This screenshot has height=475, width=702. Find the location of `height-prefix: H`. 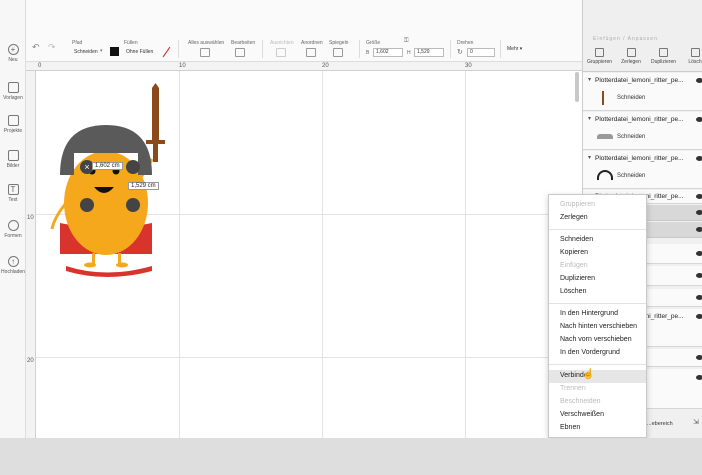

height-prefix: H is located at coordinates (409, 53).